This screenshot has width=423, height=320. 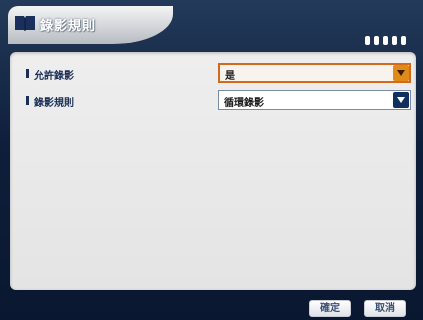 I want to click on setting-row-recording-rule: 錄影規則 循環錄影, so click(x=213, y=101).